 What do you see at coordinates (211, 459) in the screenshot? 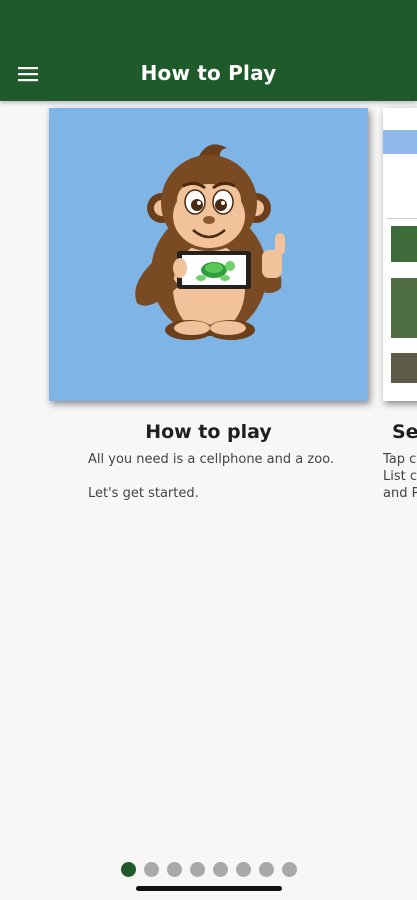
I see `card-text-line: All you need is a cellphone and a zoo.` at bounding box center [211, 459].